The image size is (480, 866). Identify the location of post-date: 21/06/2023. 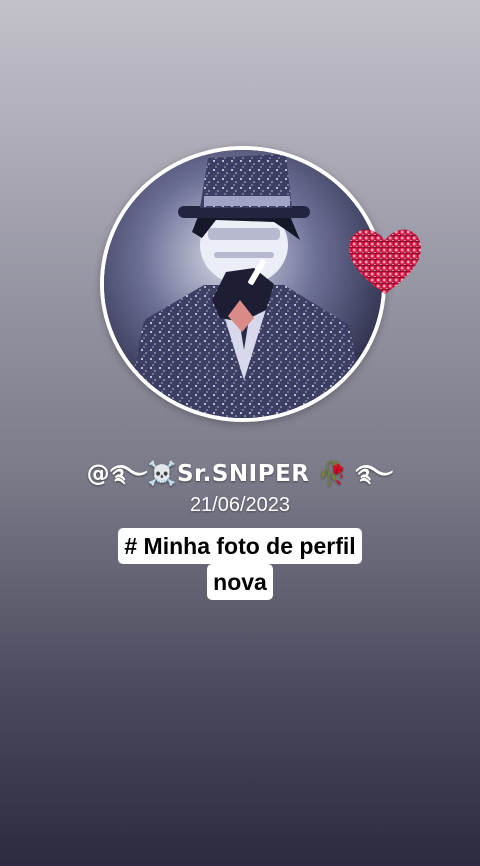
(240, 505).